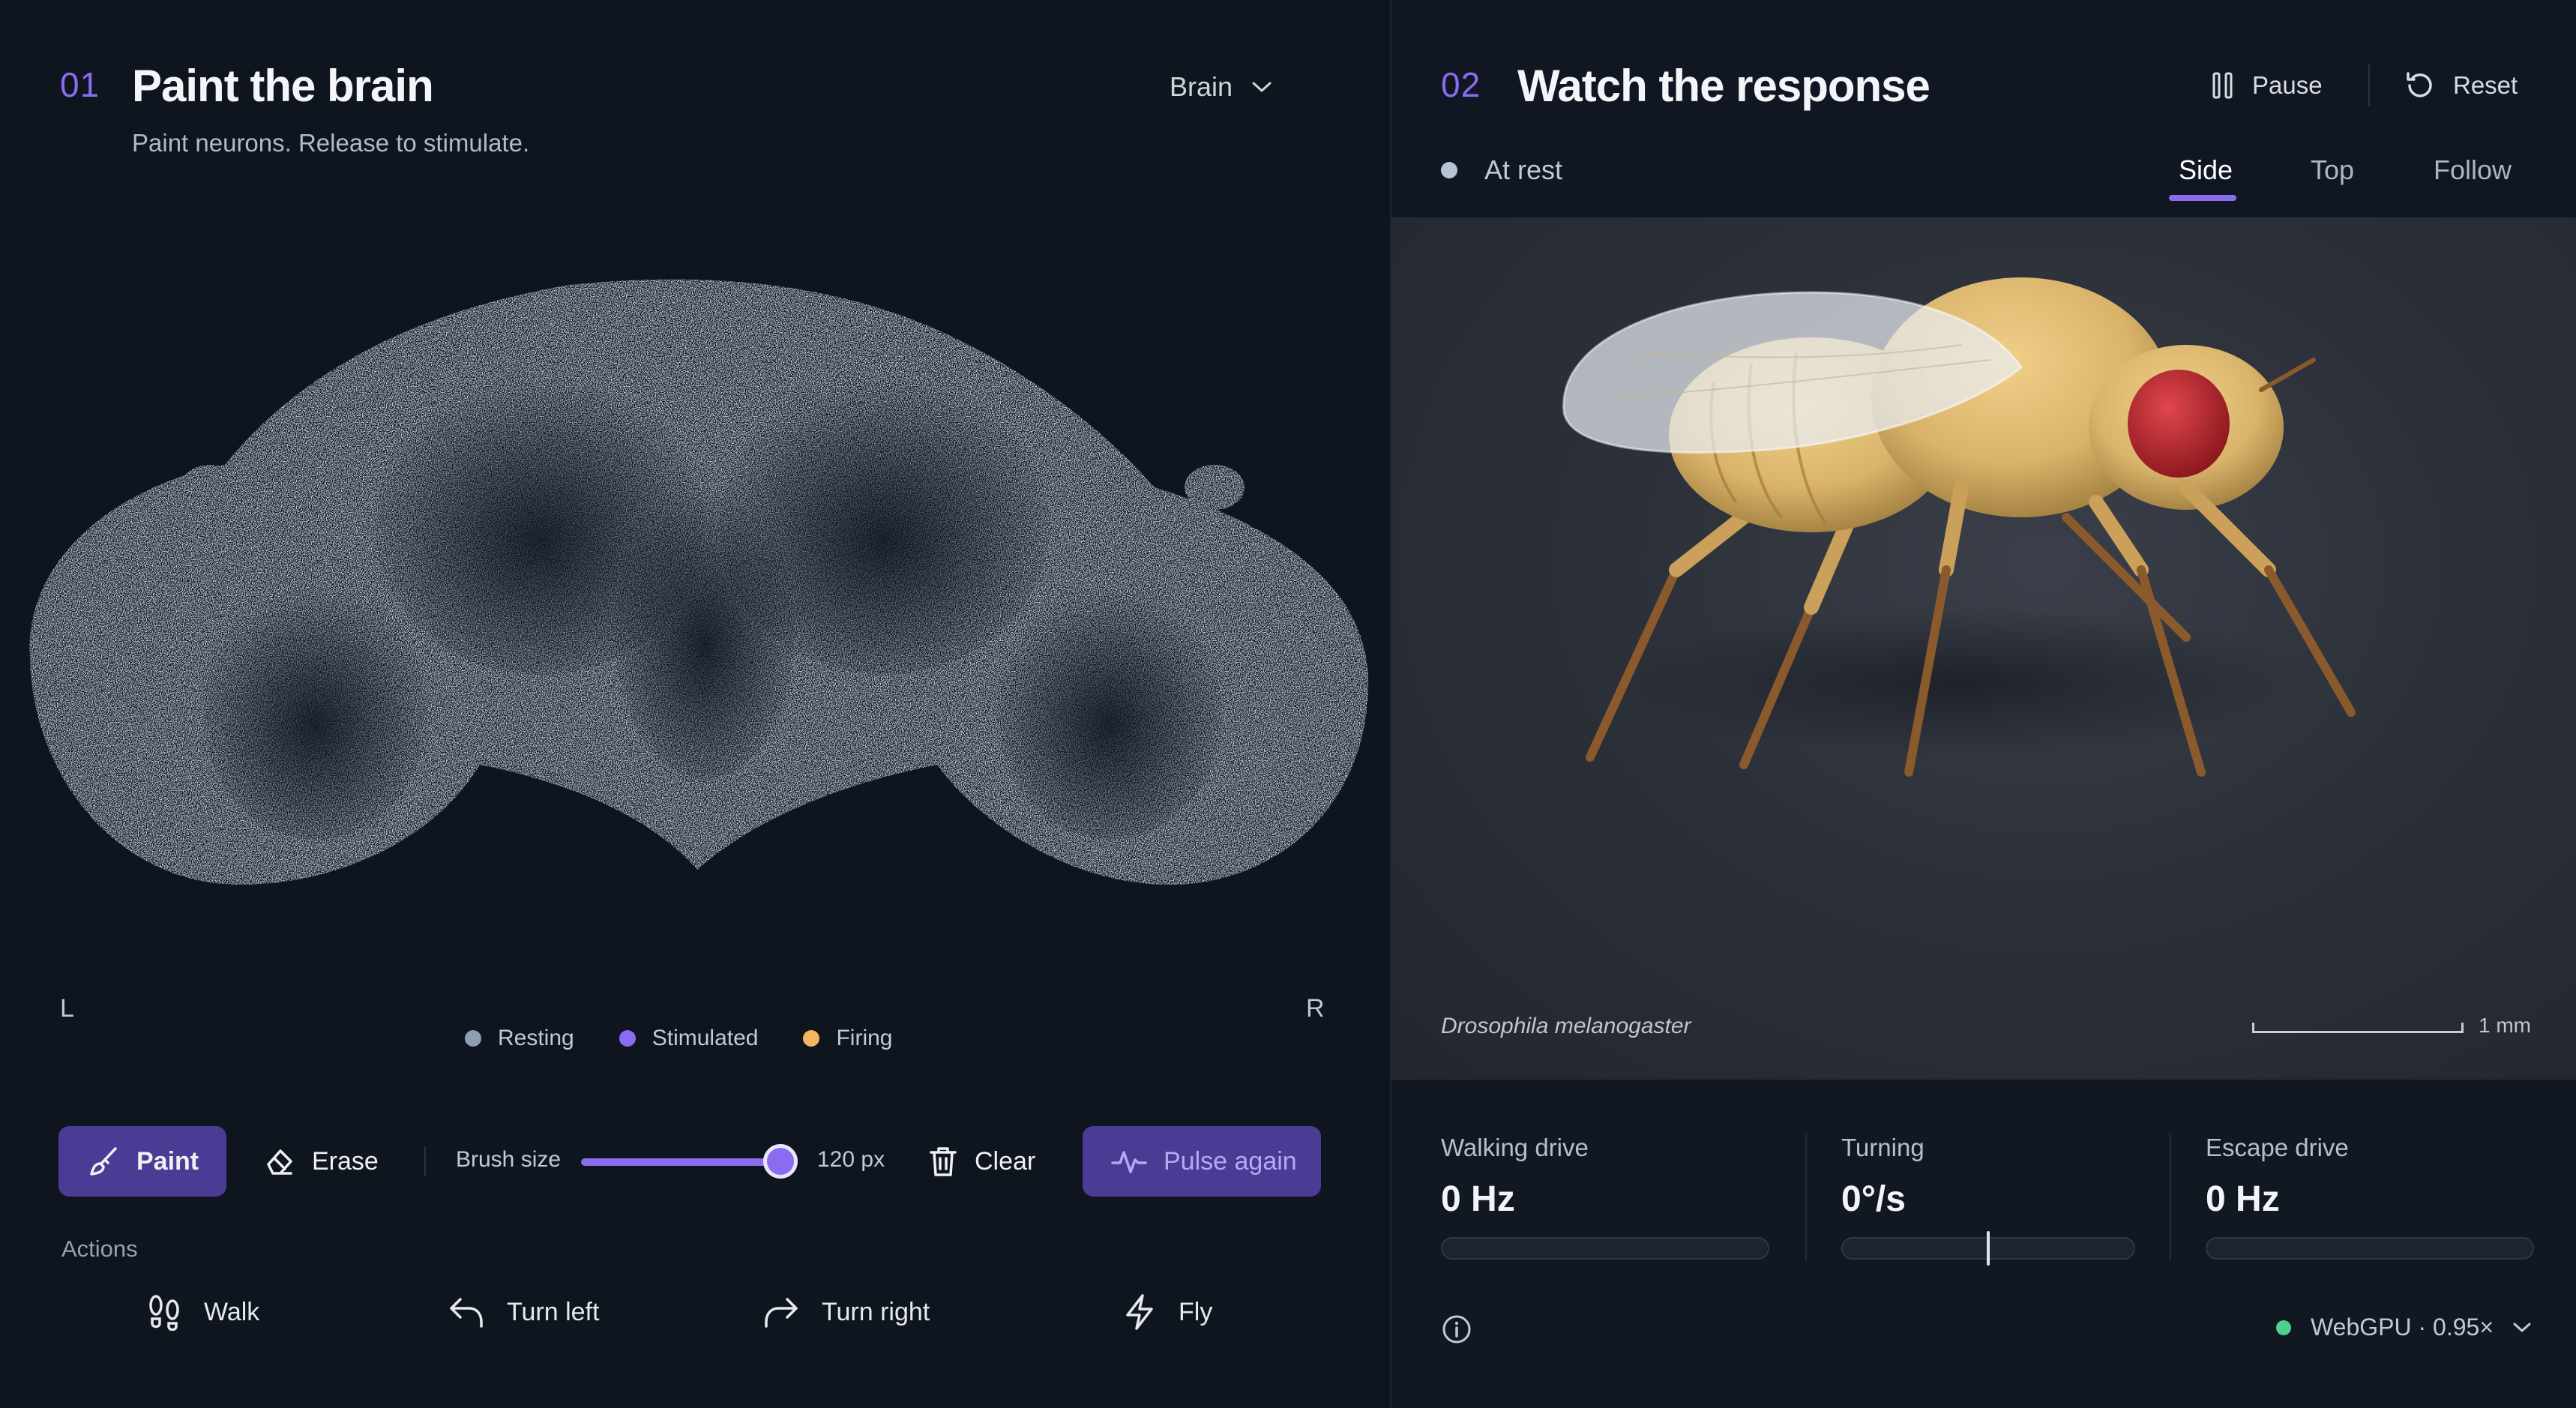  I want to click on brush-size-slider, so click(682, 1162).